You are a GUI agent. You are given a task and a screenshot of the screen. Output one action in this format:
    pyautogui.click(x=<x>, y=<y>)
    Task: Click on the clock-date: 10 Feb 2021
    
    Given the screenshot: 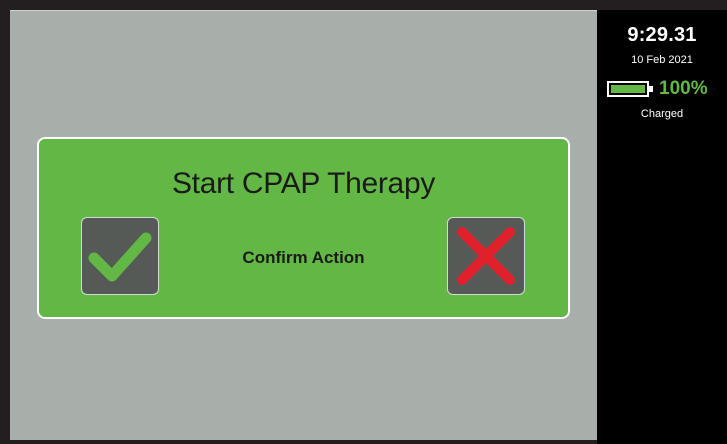 What is the action you would take?
    pyautogui.click(x=662, y=60)
    